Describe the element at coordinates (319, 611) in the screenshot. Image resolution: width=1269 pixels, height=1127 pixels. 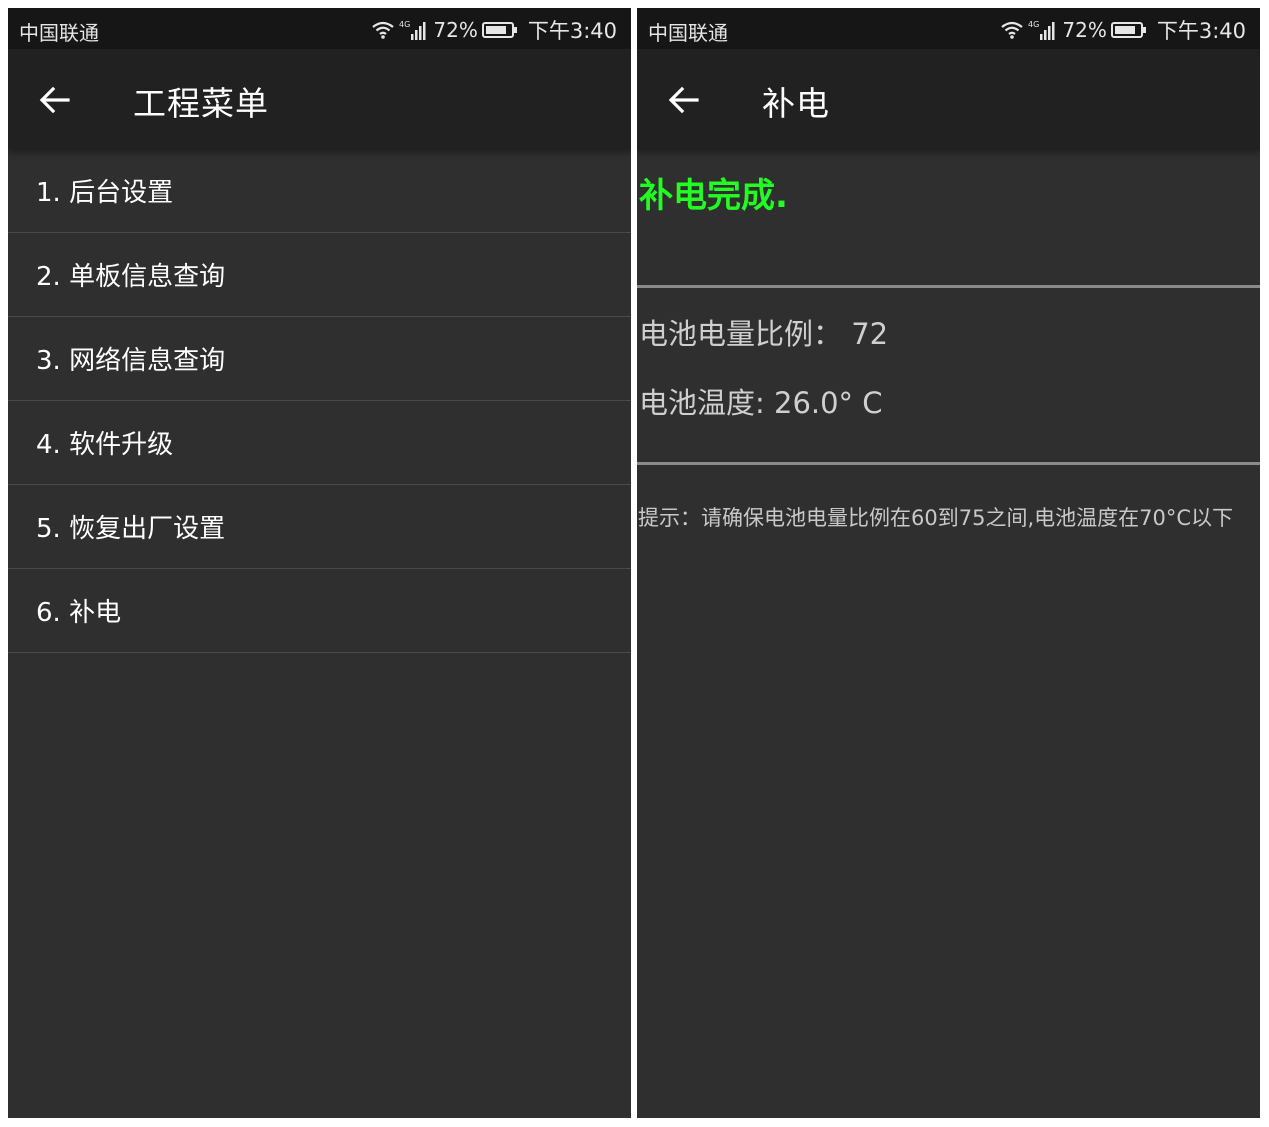
I see `menu-item-battery-recharge: 6. 补电` at that location.